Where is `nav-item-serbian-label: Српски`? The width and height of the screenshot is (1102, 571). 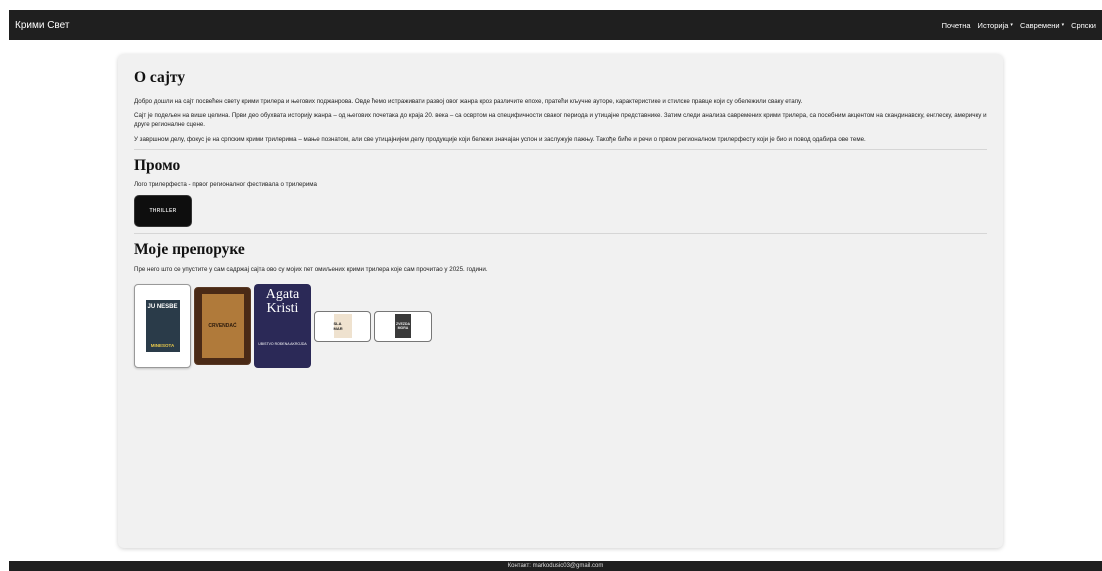 nav-item-serbian-label: Српски is located at coordinates (1083, 25).